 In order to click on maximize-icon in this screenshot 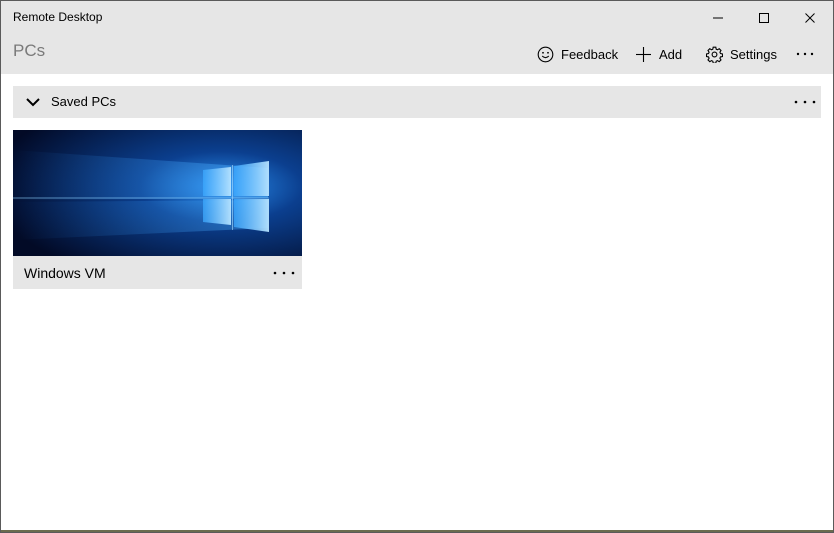, I will do `click(764, 17)`.